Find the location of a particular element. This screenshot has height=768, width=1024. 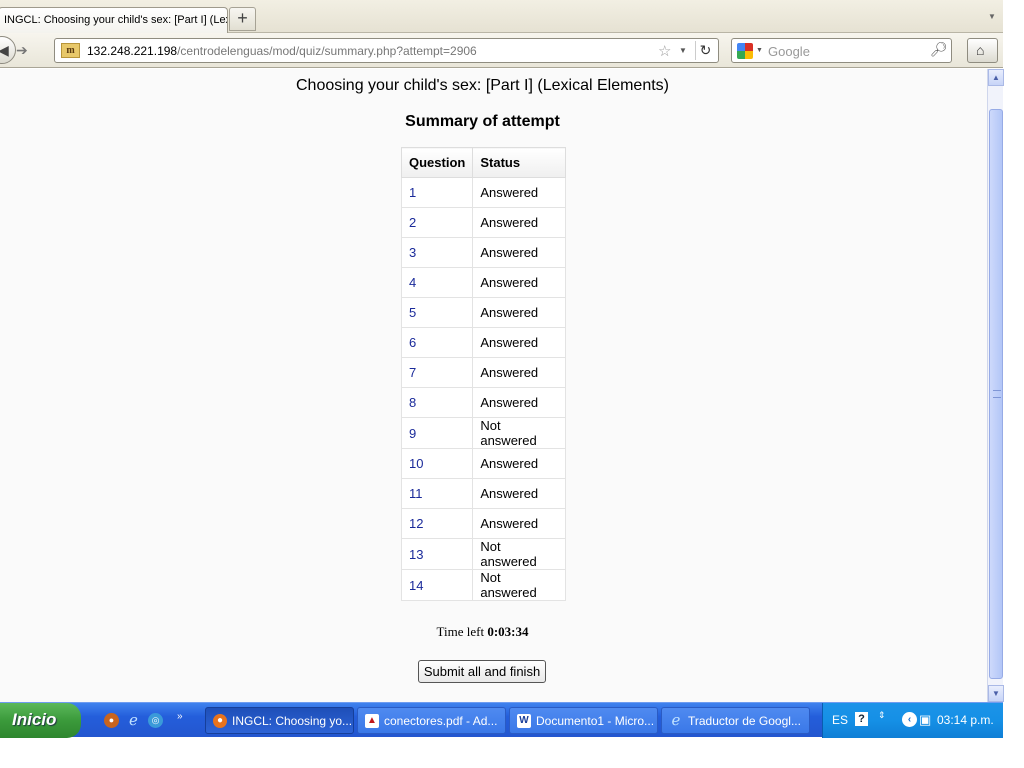

table-row: 14 Not answered is located at coordinates (483, 585).